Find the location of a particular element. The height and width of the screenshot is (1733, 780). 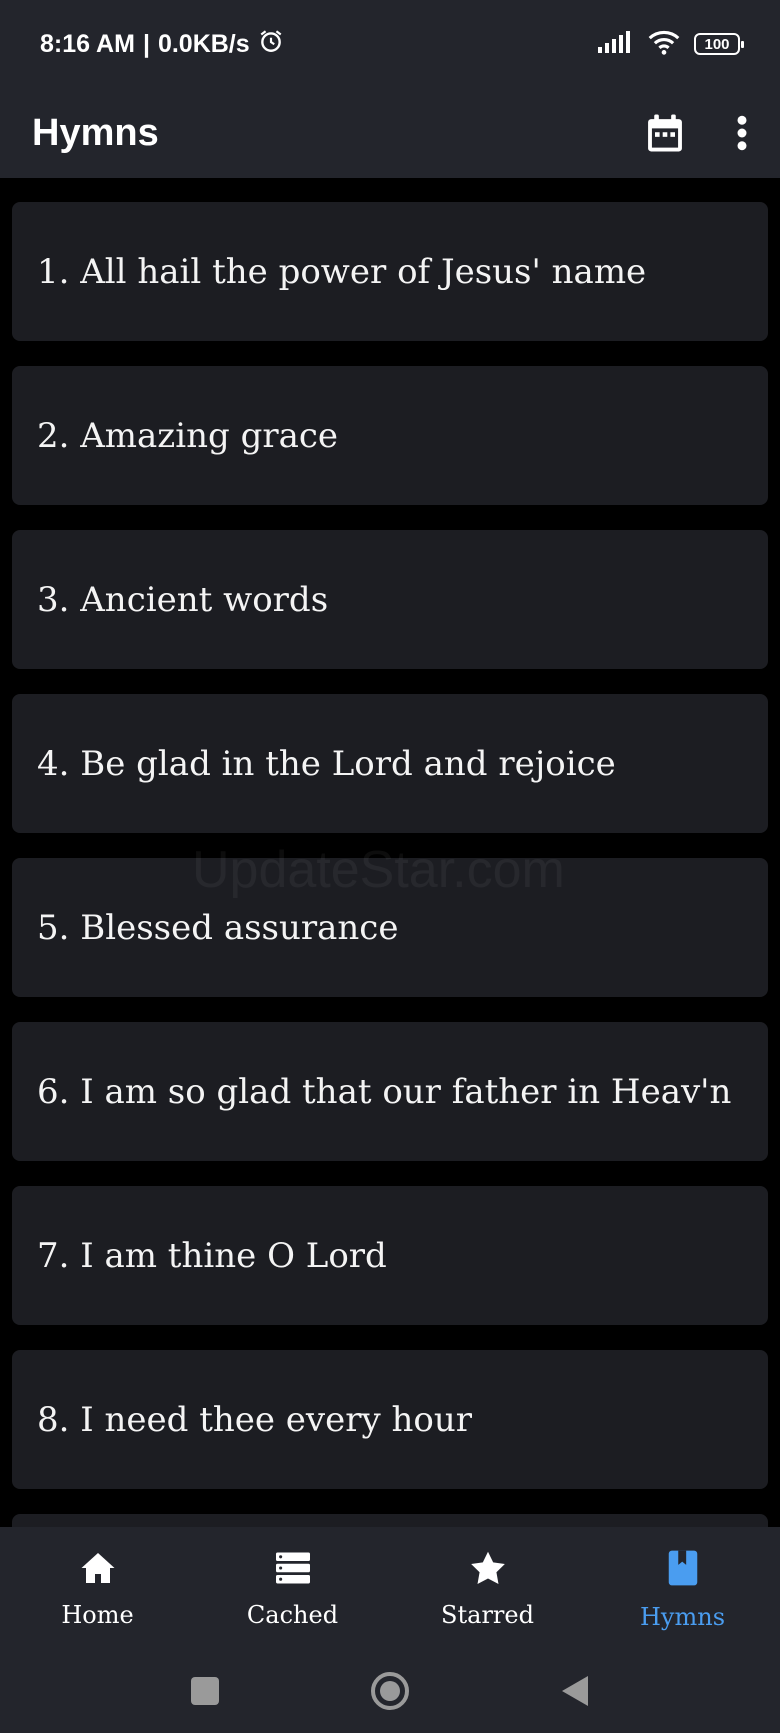

list-item: 3. Ancient words is located at coordinates (390, 599).